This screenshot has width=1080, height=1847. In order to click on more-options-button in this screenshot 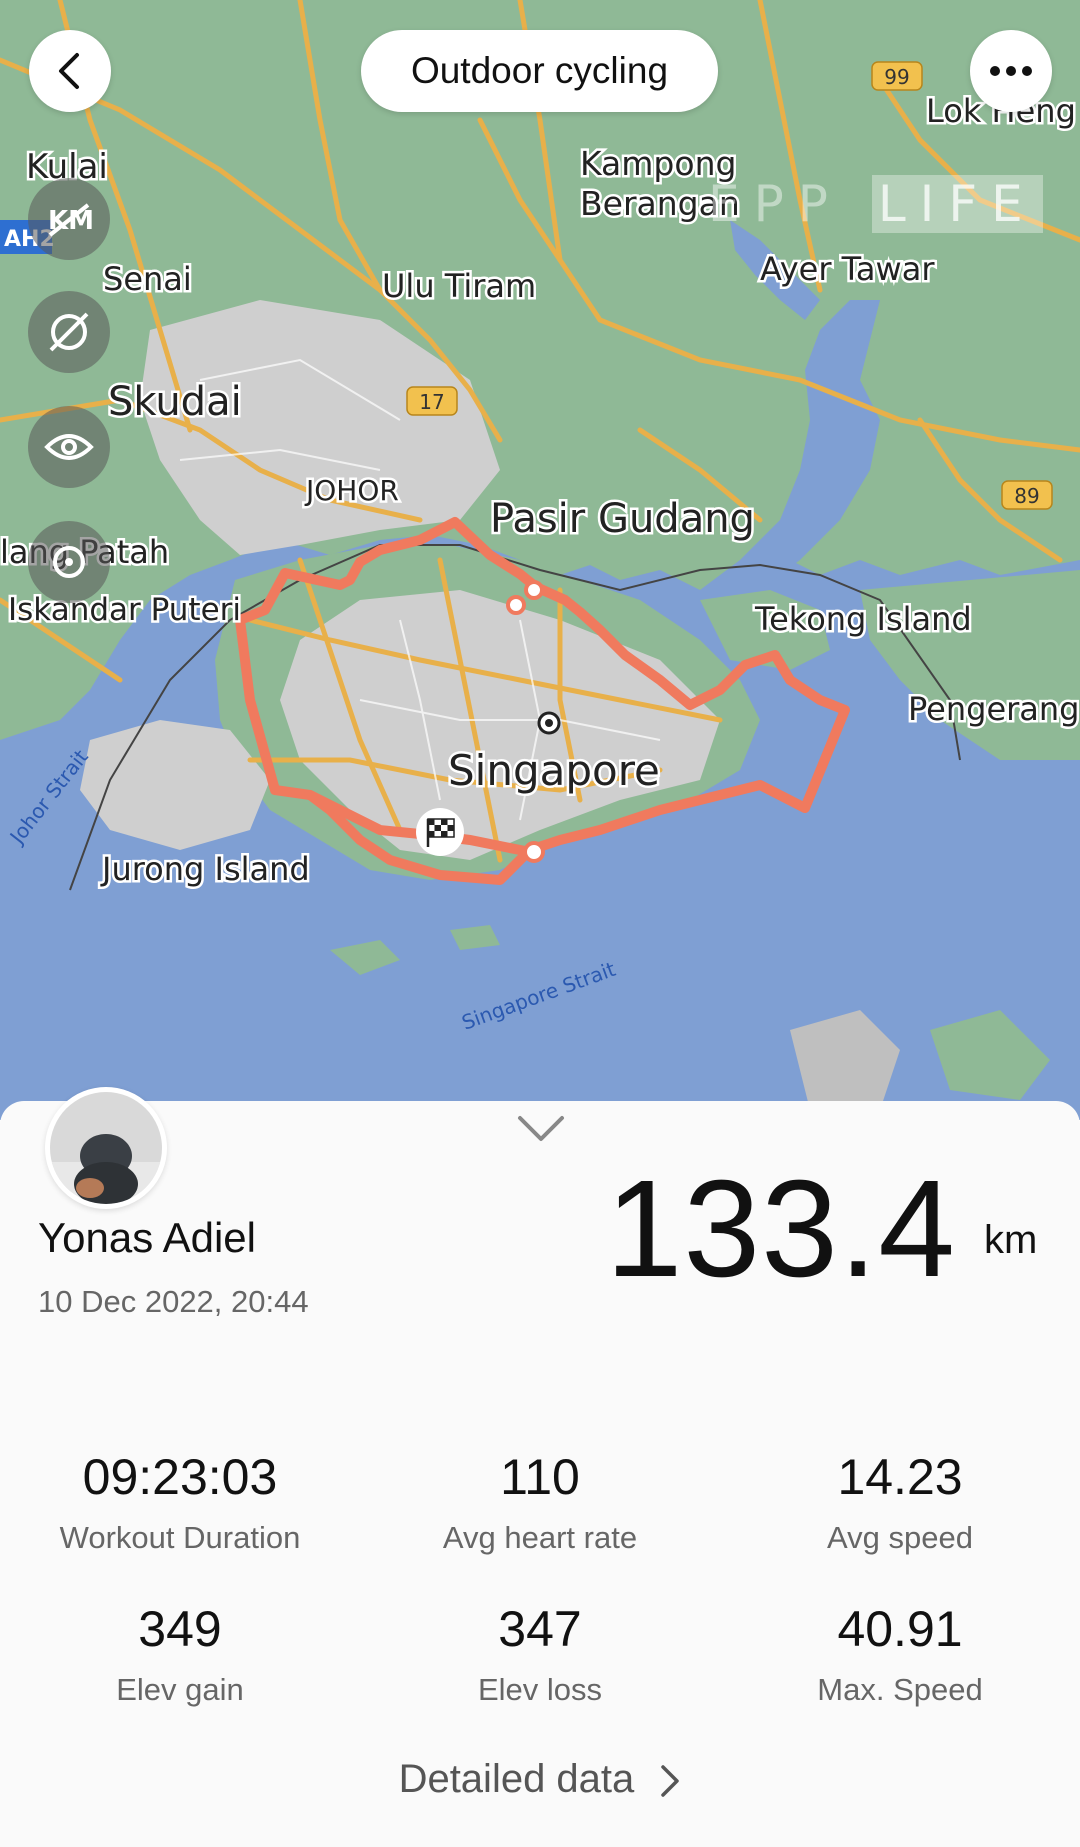, I will do `click(1011, 71)`.